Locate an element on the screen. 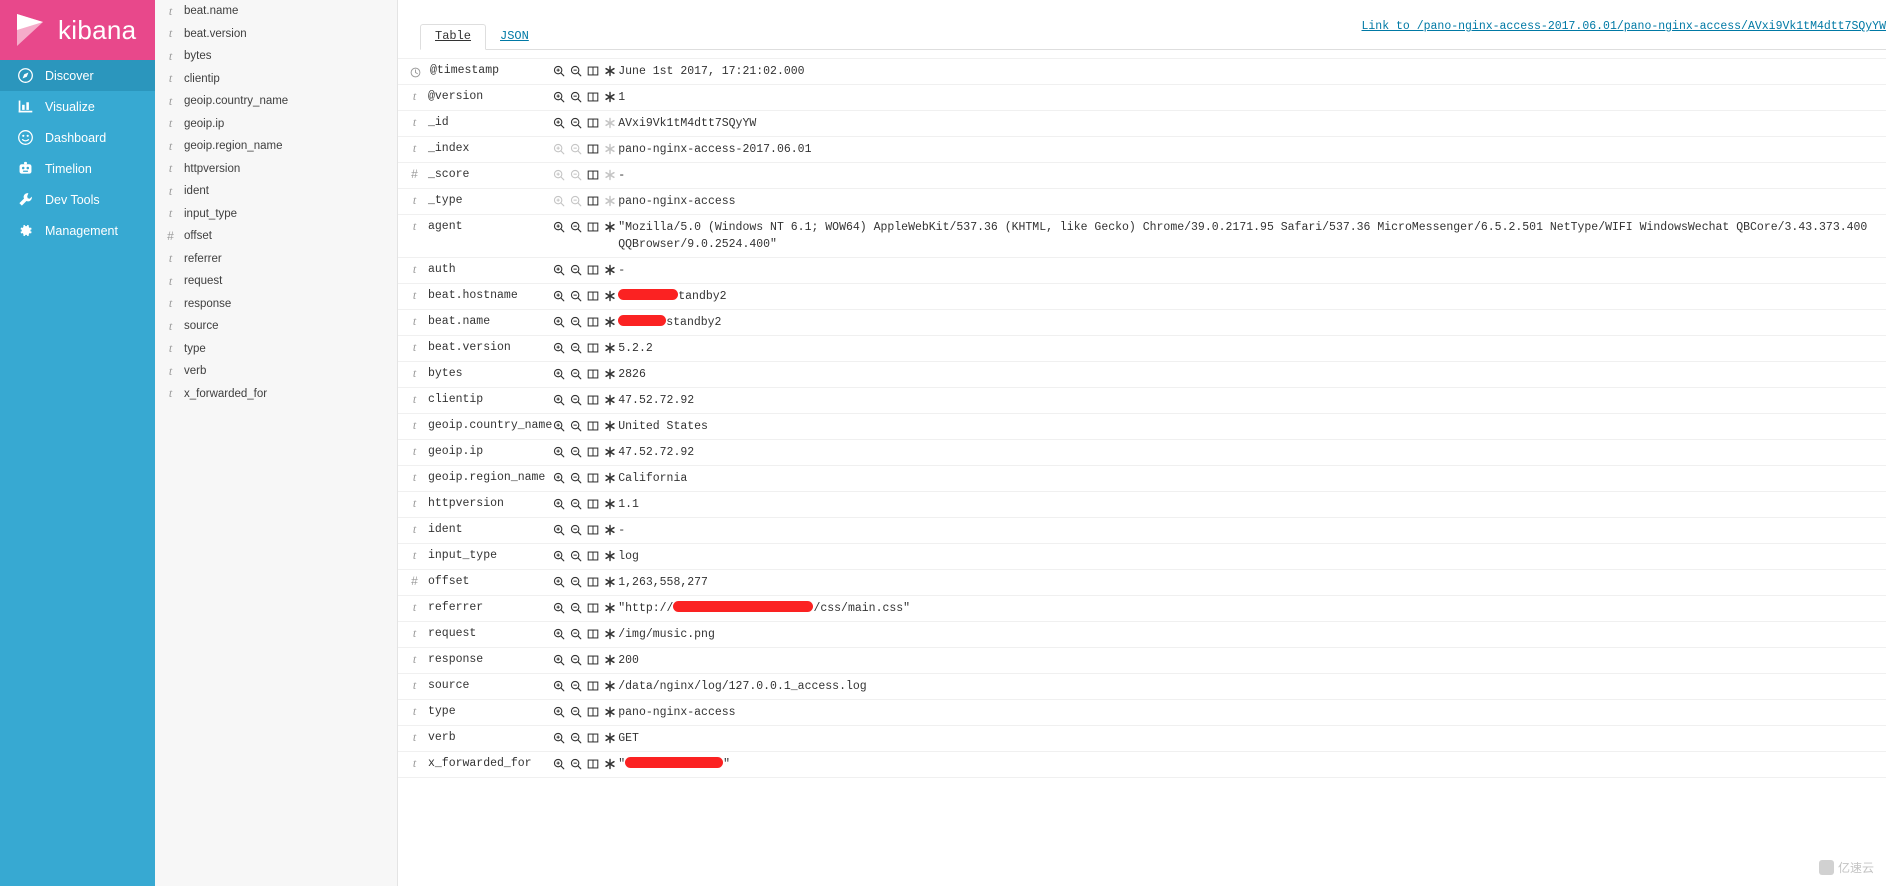 Image resolution: width=1886 pixels, height=886 pixels. field-list-item: t ident is located at coordinates (276, 191).